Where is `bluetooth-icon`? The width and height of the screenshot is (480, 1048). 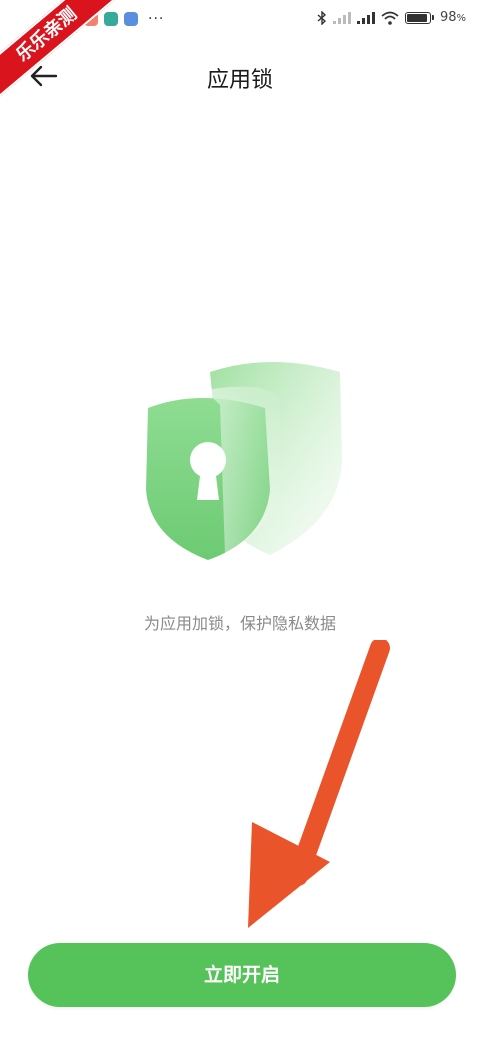
bluetooth-icon is located at coordinates (321, 17).